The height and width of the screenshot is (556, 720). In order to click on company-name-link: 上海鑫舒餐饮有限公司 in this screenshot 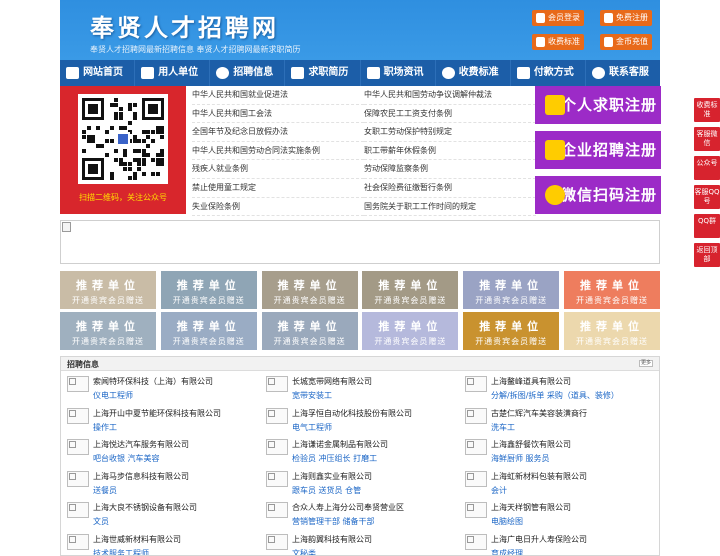, I will do `click(574, 444)`.